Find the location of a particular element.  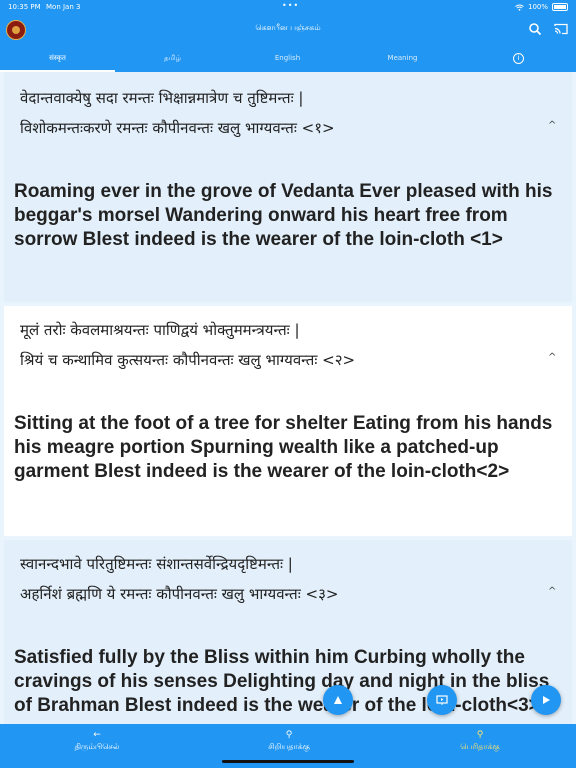

tab-meaning: Meaning is located at coordinates (402, 59).